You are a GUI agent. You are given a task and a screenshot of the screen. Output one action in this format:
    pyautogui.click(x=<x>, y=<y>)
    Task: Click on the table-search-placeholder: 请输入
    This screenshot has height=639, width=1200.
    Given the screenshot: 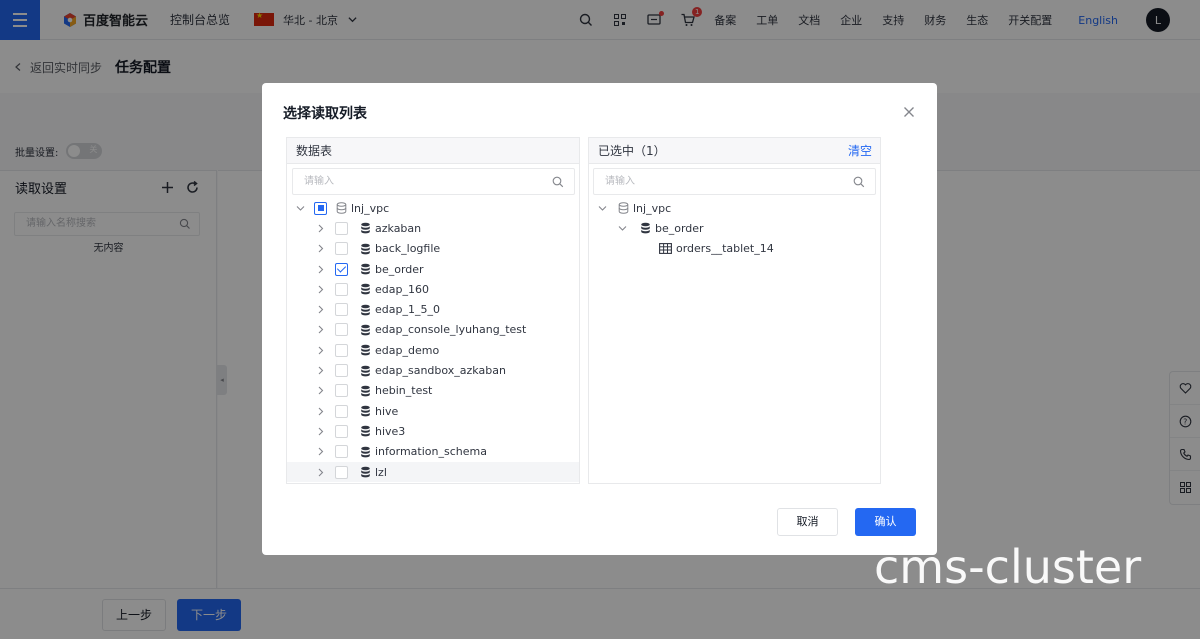 What is the action you would take?
    pyautogui.click(x=319, y=181)
    